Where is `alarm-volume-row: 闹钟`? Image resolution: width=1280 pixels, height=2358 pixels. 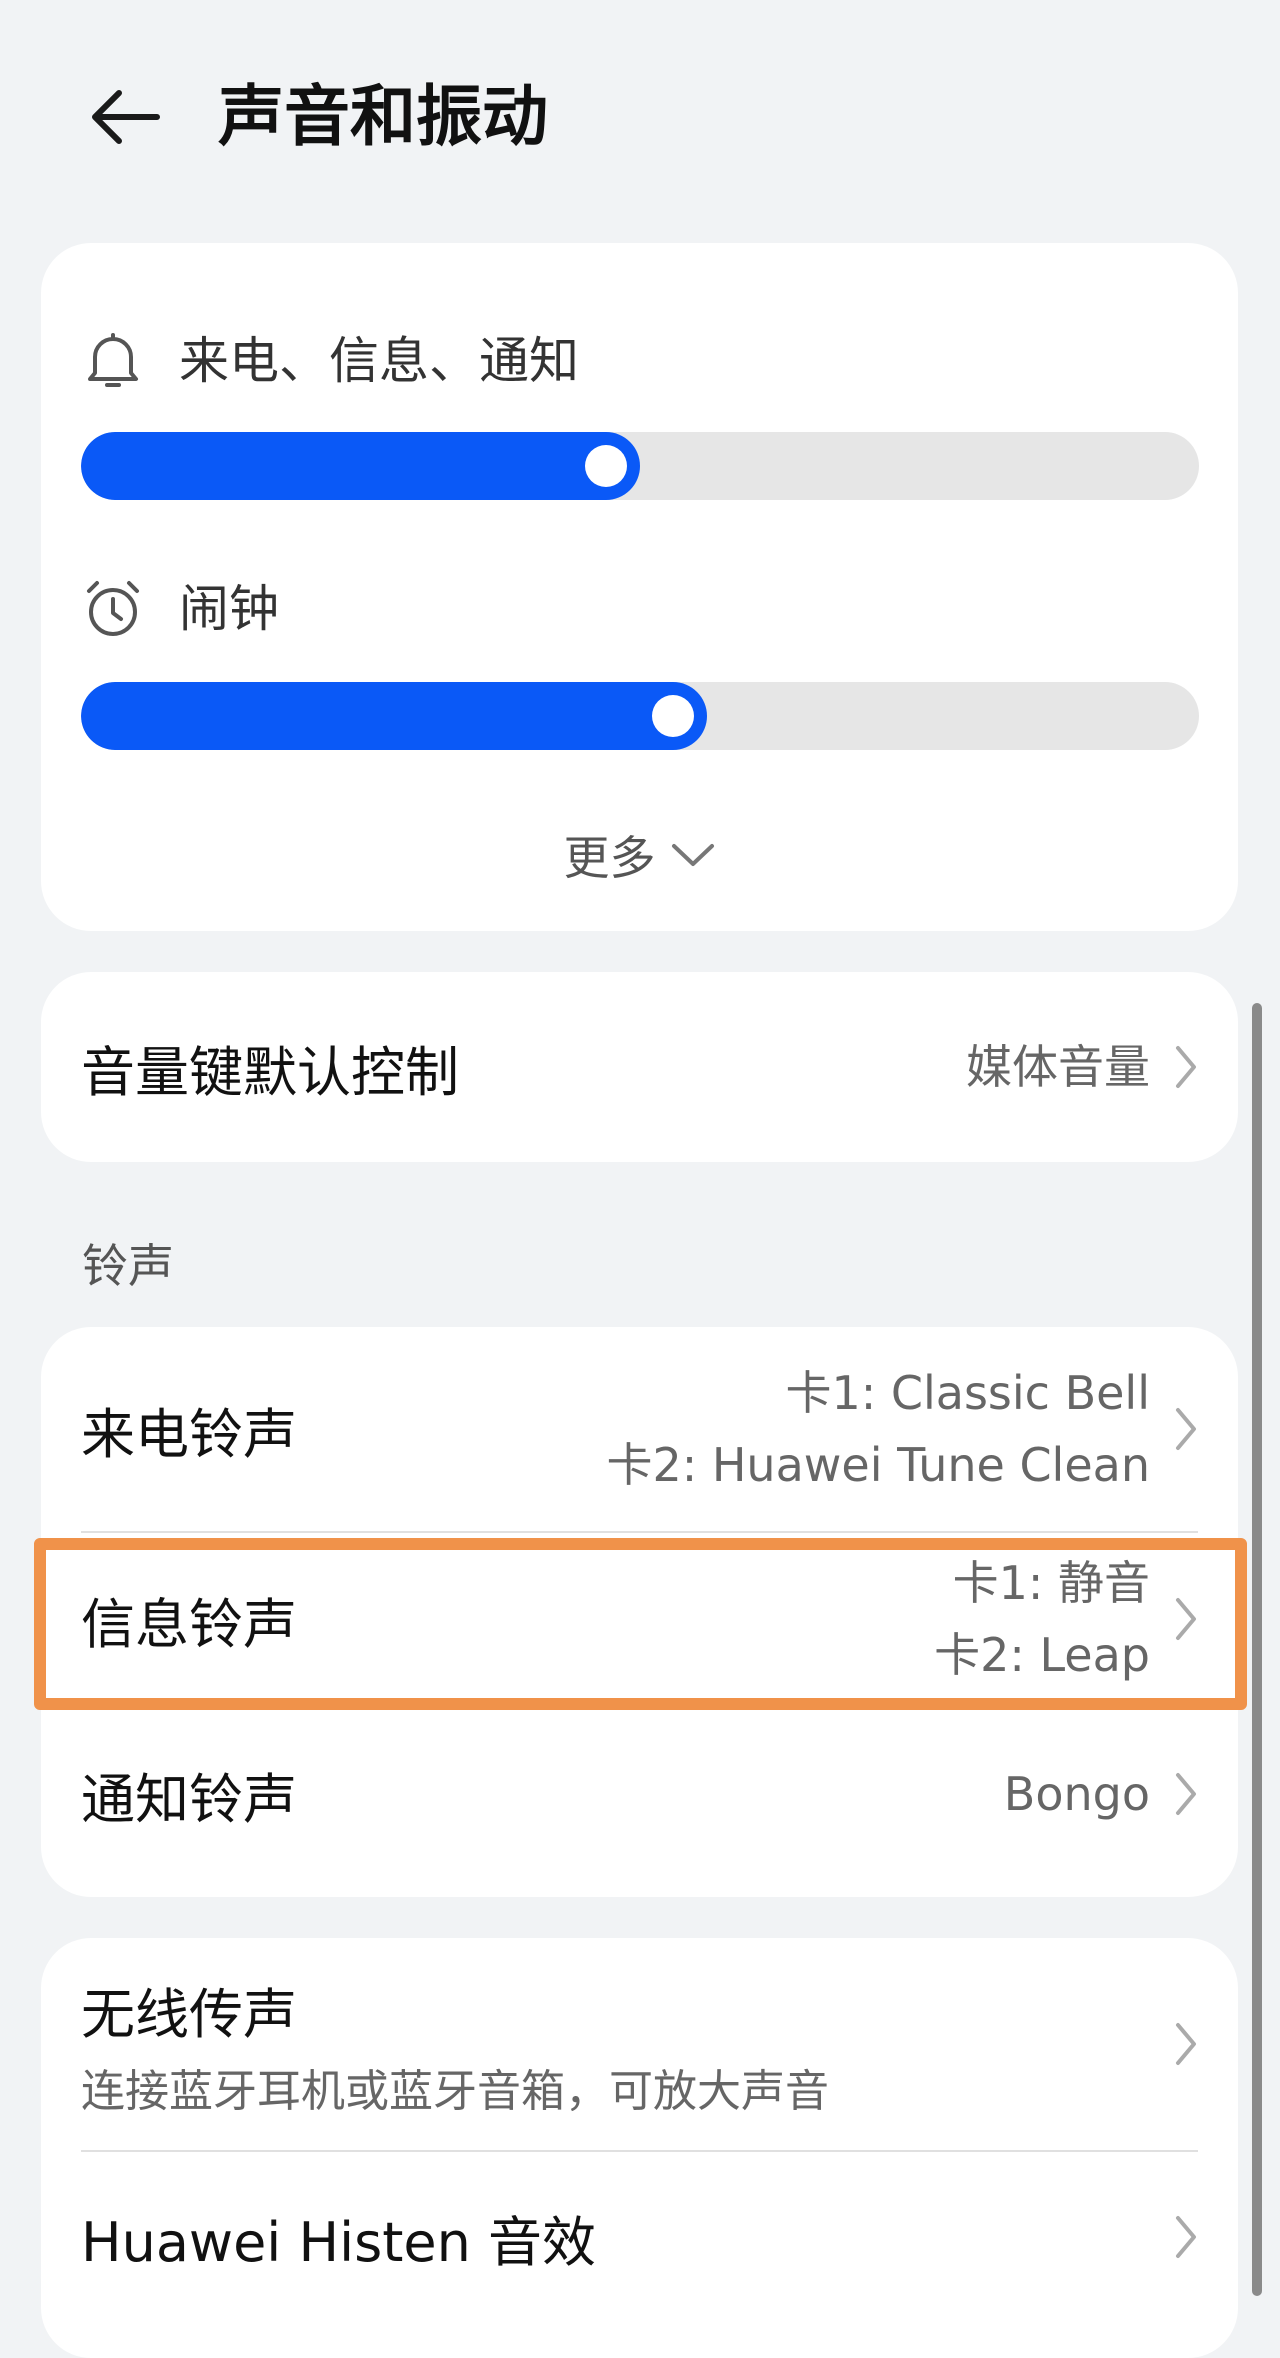 alarm-volume-row: 闹钟 is located at coordinates (180, 609).